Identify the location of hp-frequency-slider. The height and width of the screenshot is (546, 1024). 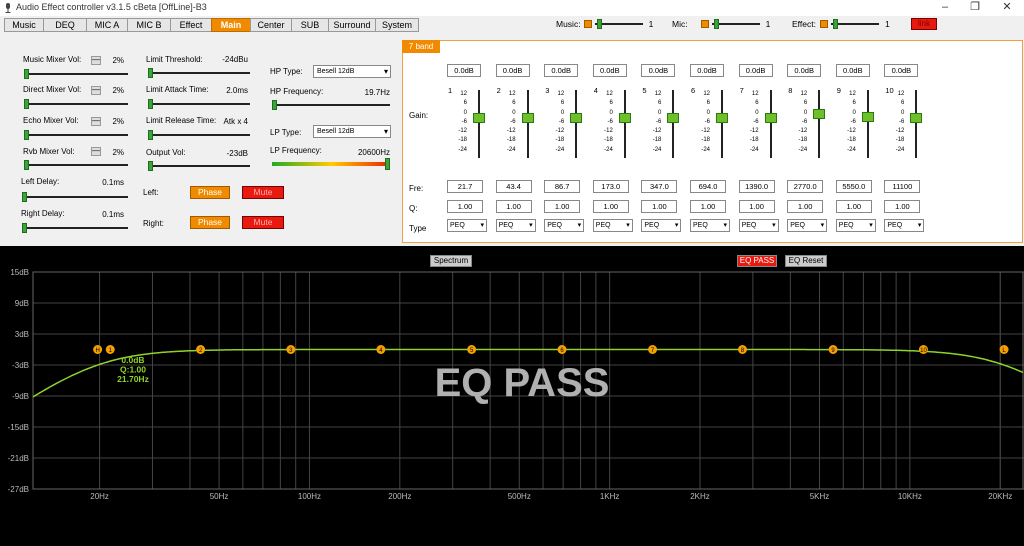
(331, 105).